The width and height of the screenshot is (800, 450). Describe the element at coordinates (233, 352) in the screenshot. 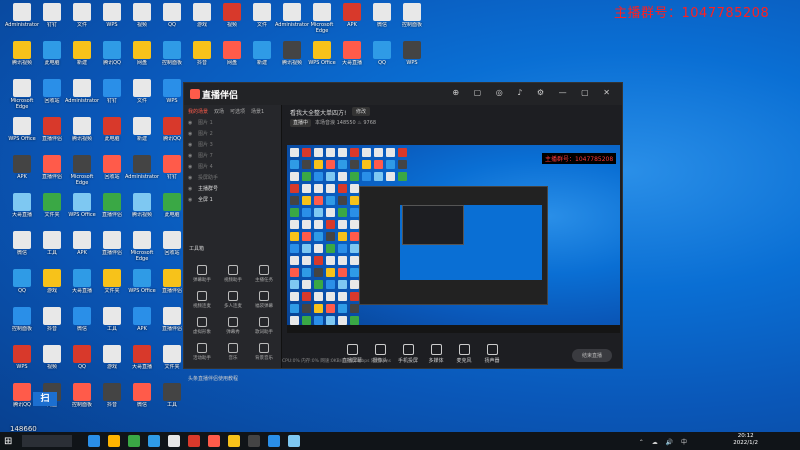

I see `tool-button: 音乐` at that location.